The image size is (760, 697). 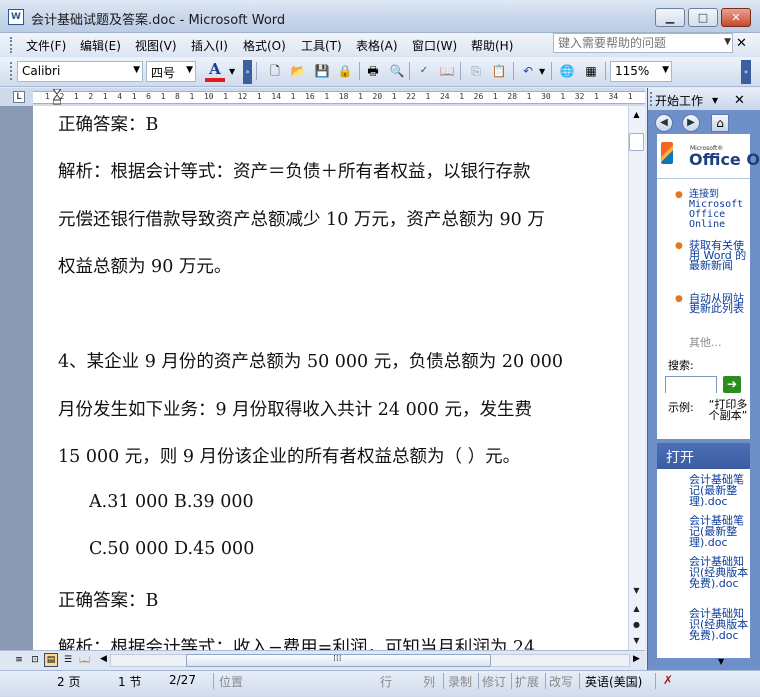 I want to click on menu-view: 视图(V), so click(x=156, y=45).